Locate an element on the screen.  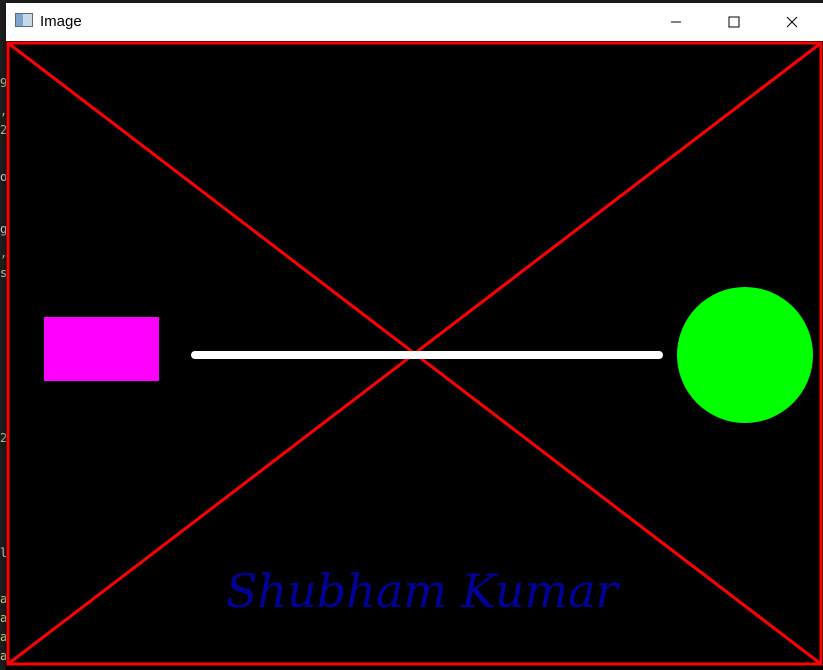
minimize-icon is located at coordinates (676, 22).